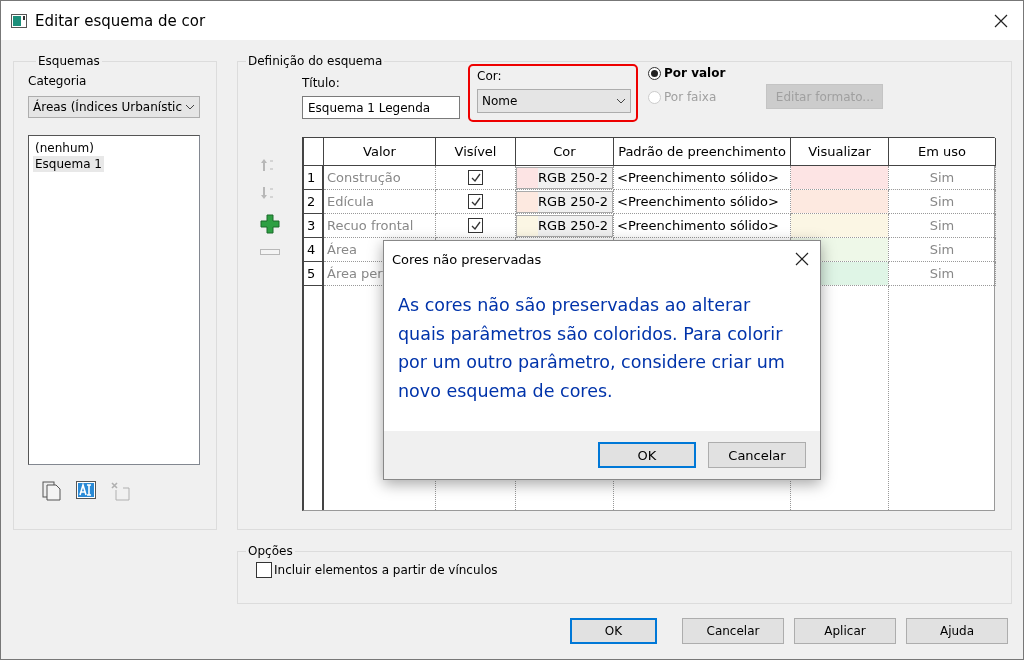 The image size is (1024, 660). What do you see at coordinates (845, 631) in the screenshot?
I see `dialog-button: Aplicar` at bounding box center [845, 631].